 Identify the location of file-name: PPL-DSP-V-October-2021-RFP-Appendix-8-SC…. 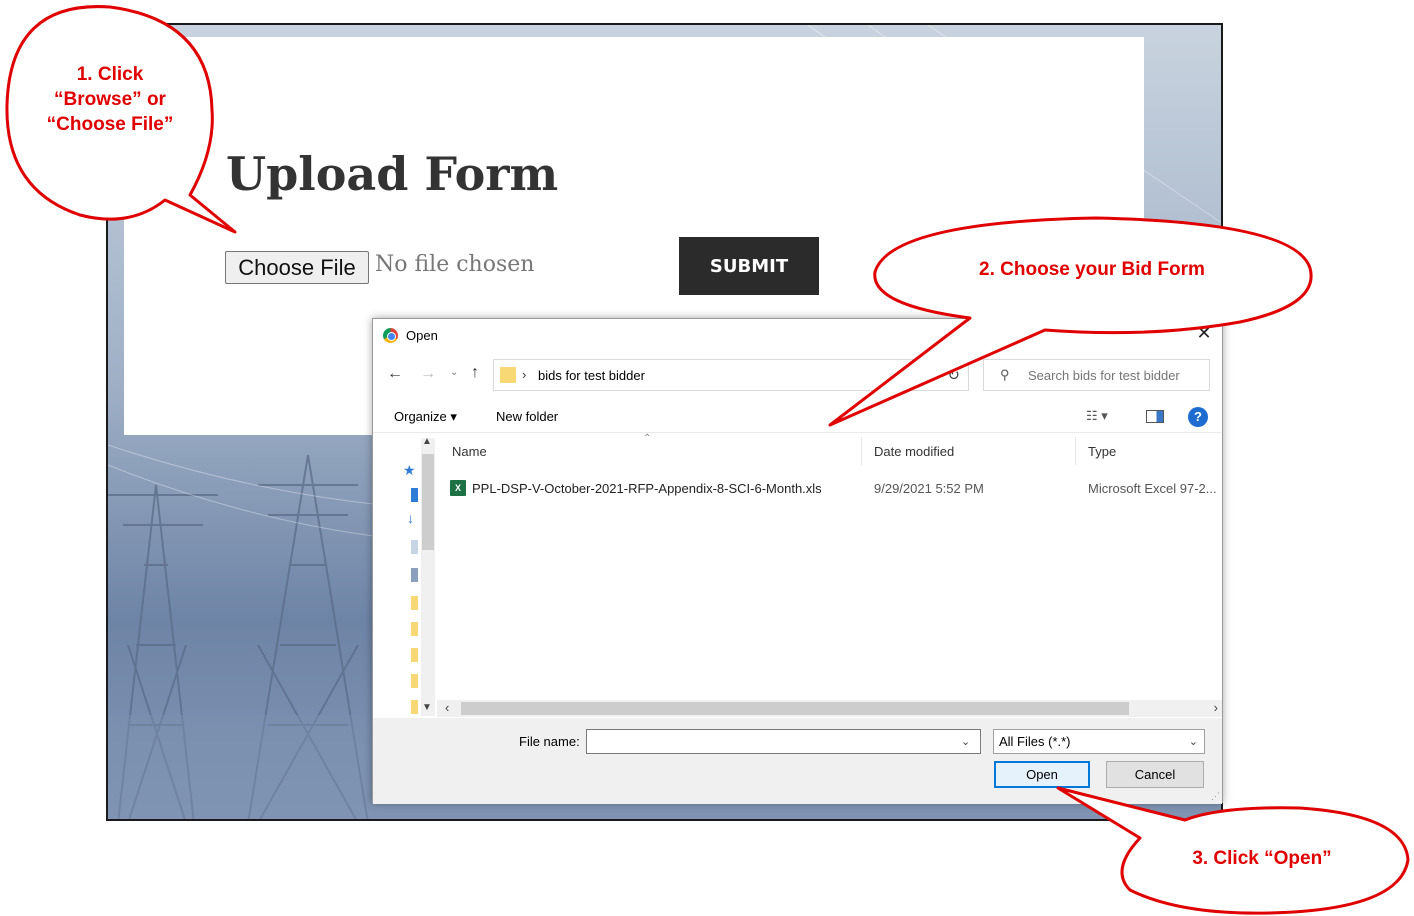
(647, 488).